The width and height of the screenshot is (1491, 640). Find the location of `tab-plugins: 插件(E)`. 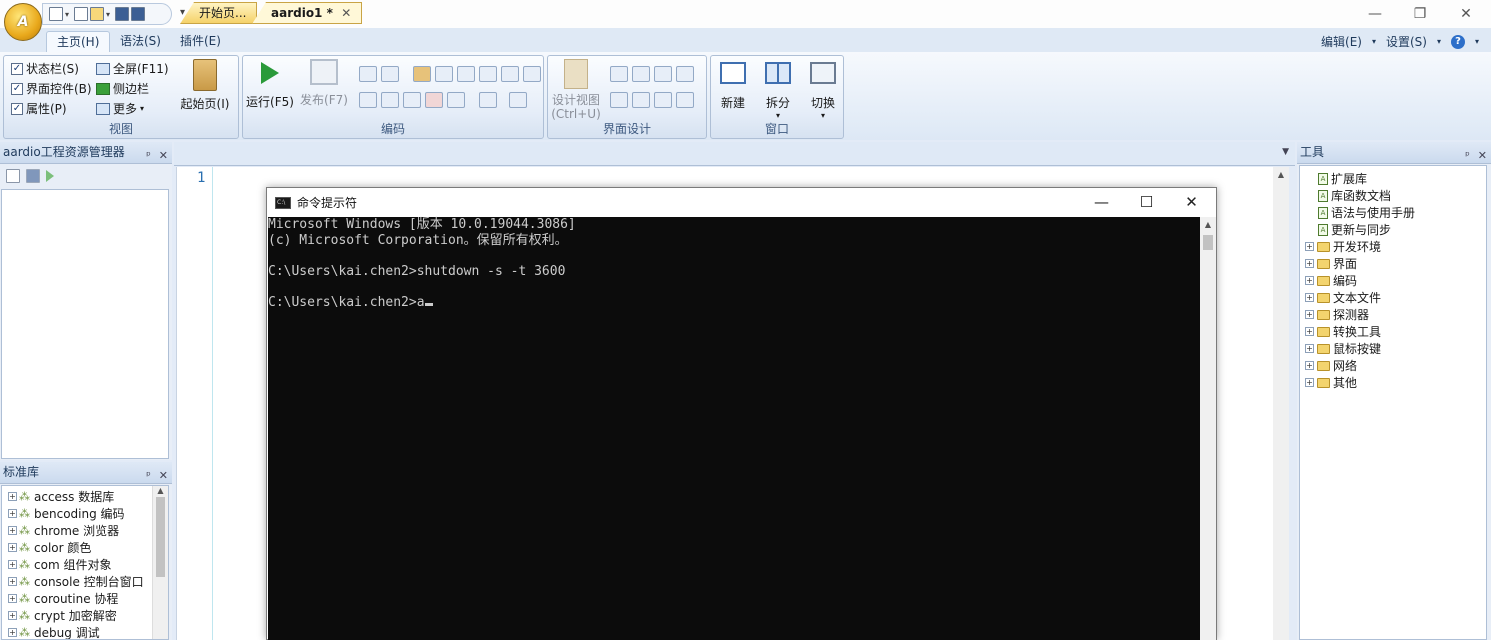

tab-plugins: 插件(E) is located at coordinates (200, 41).